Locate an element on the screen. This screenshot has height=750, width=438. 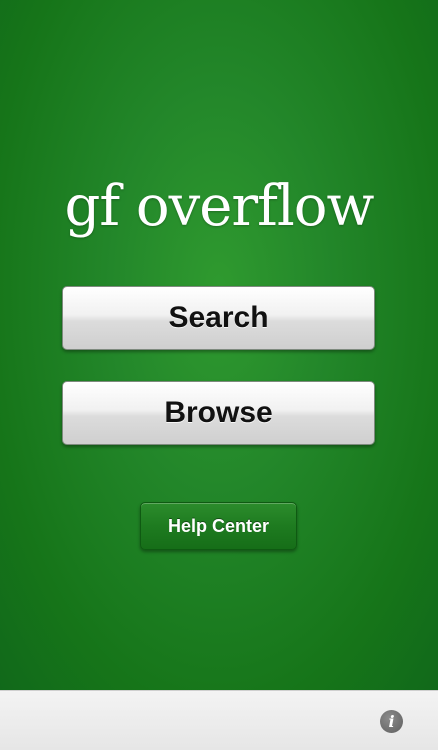
app-logo: gf overflow is located at coordinates (219, 206).